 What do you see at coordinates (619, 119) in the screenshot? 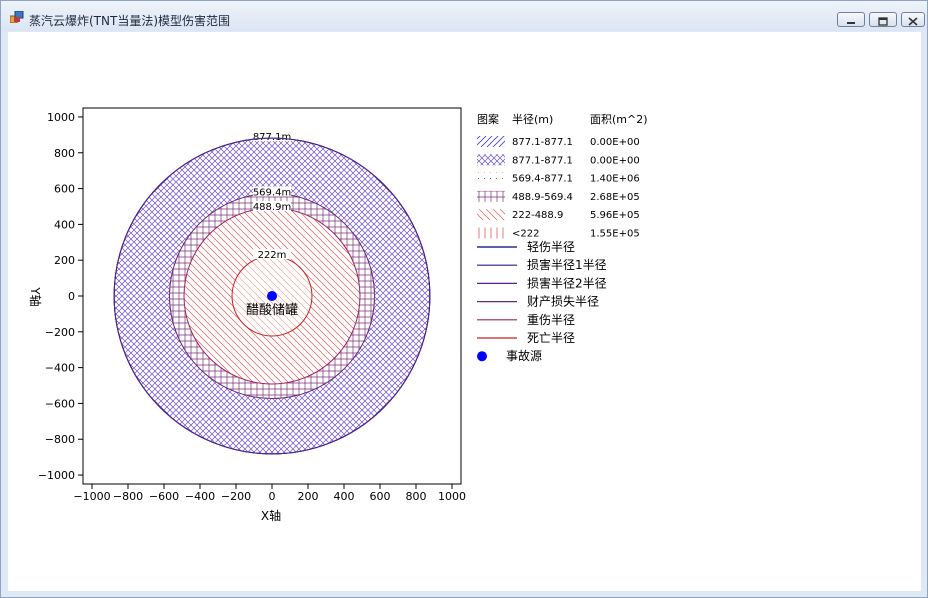
I see `legend-header: 面积(m^2)` at bounding box center [619, 119].